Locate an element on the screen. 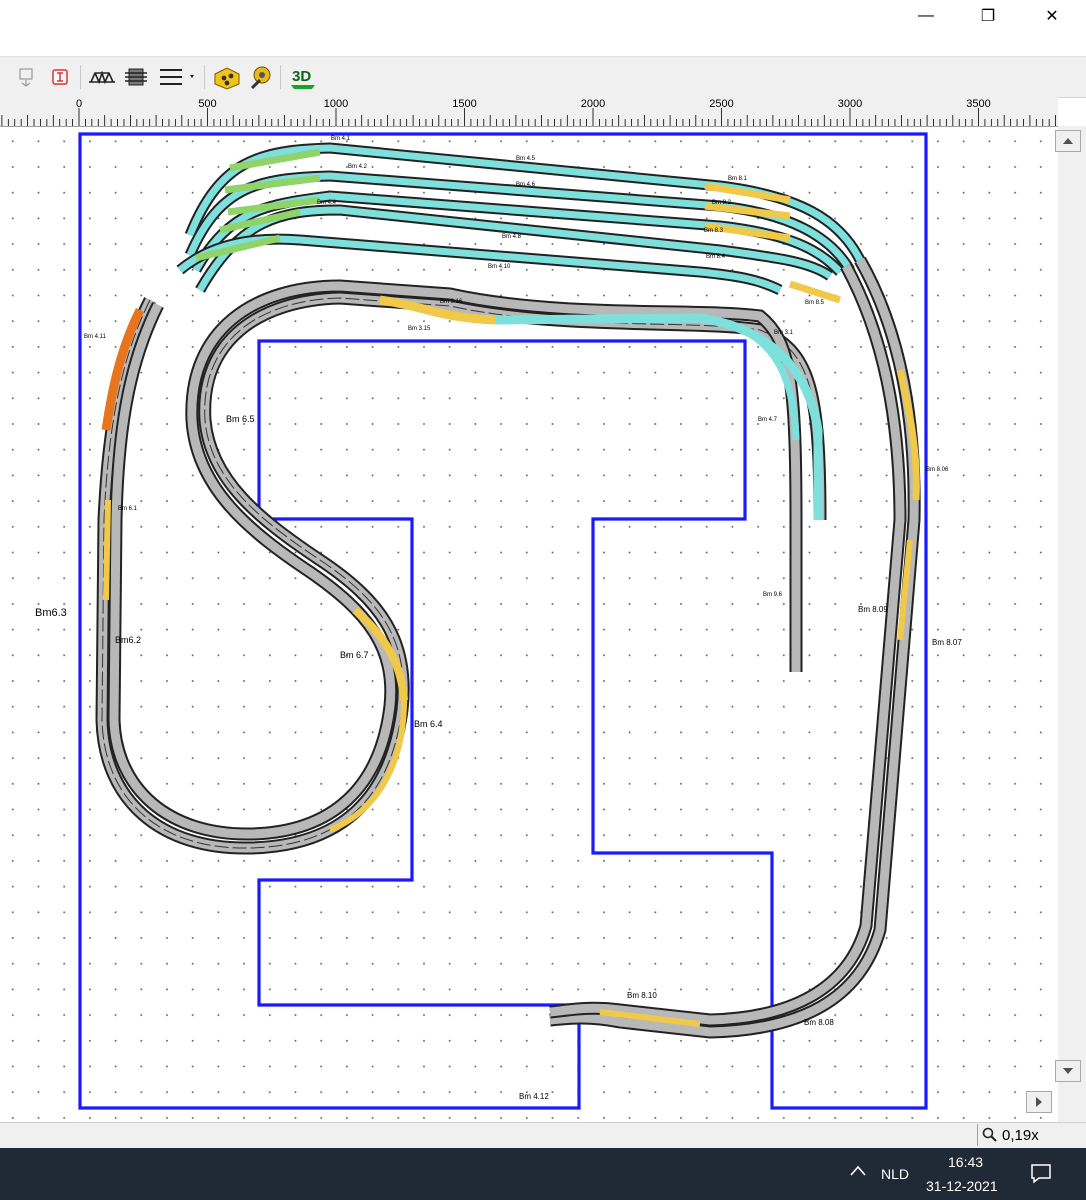  arrow-up-icon is located at coordinates (1068, 141).